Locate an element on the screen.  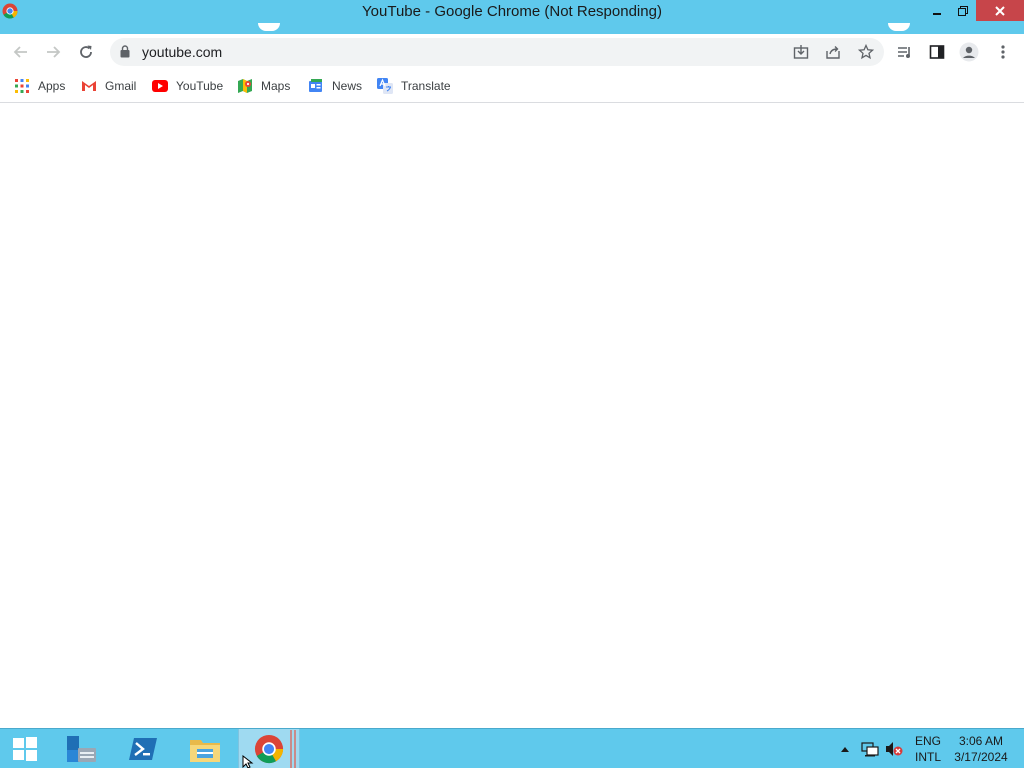
taskbar-file-explorer is located at coordinates (205, 748).